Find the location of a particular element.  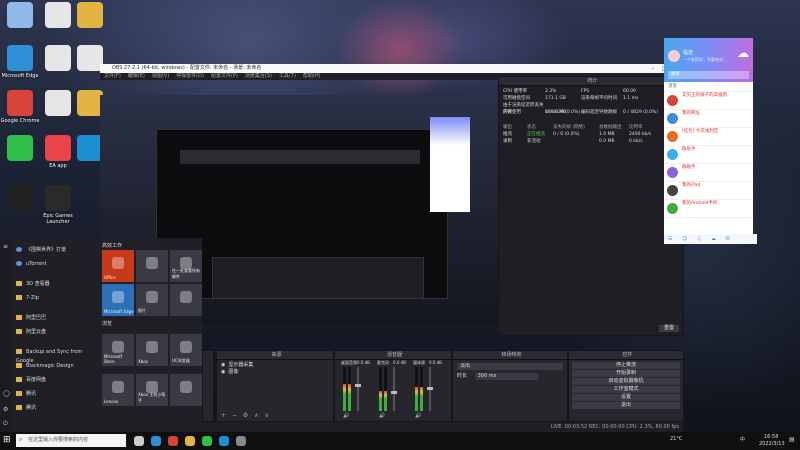

remove-source-icon: − is located at coordinates (234, 415).